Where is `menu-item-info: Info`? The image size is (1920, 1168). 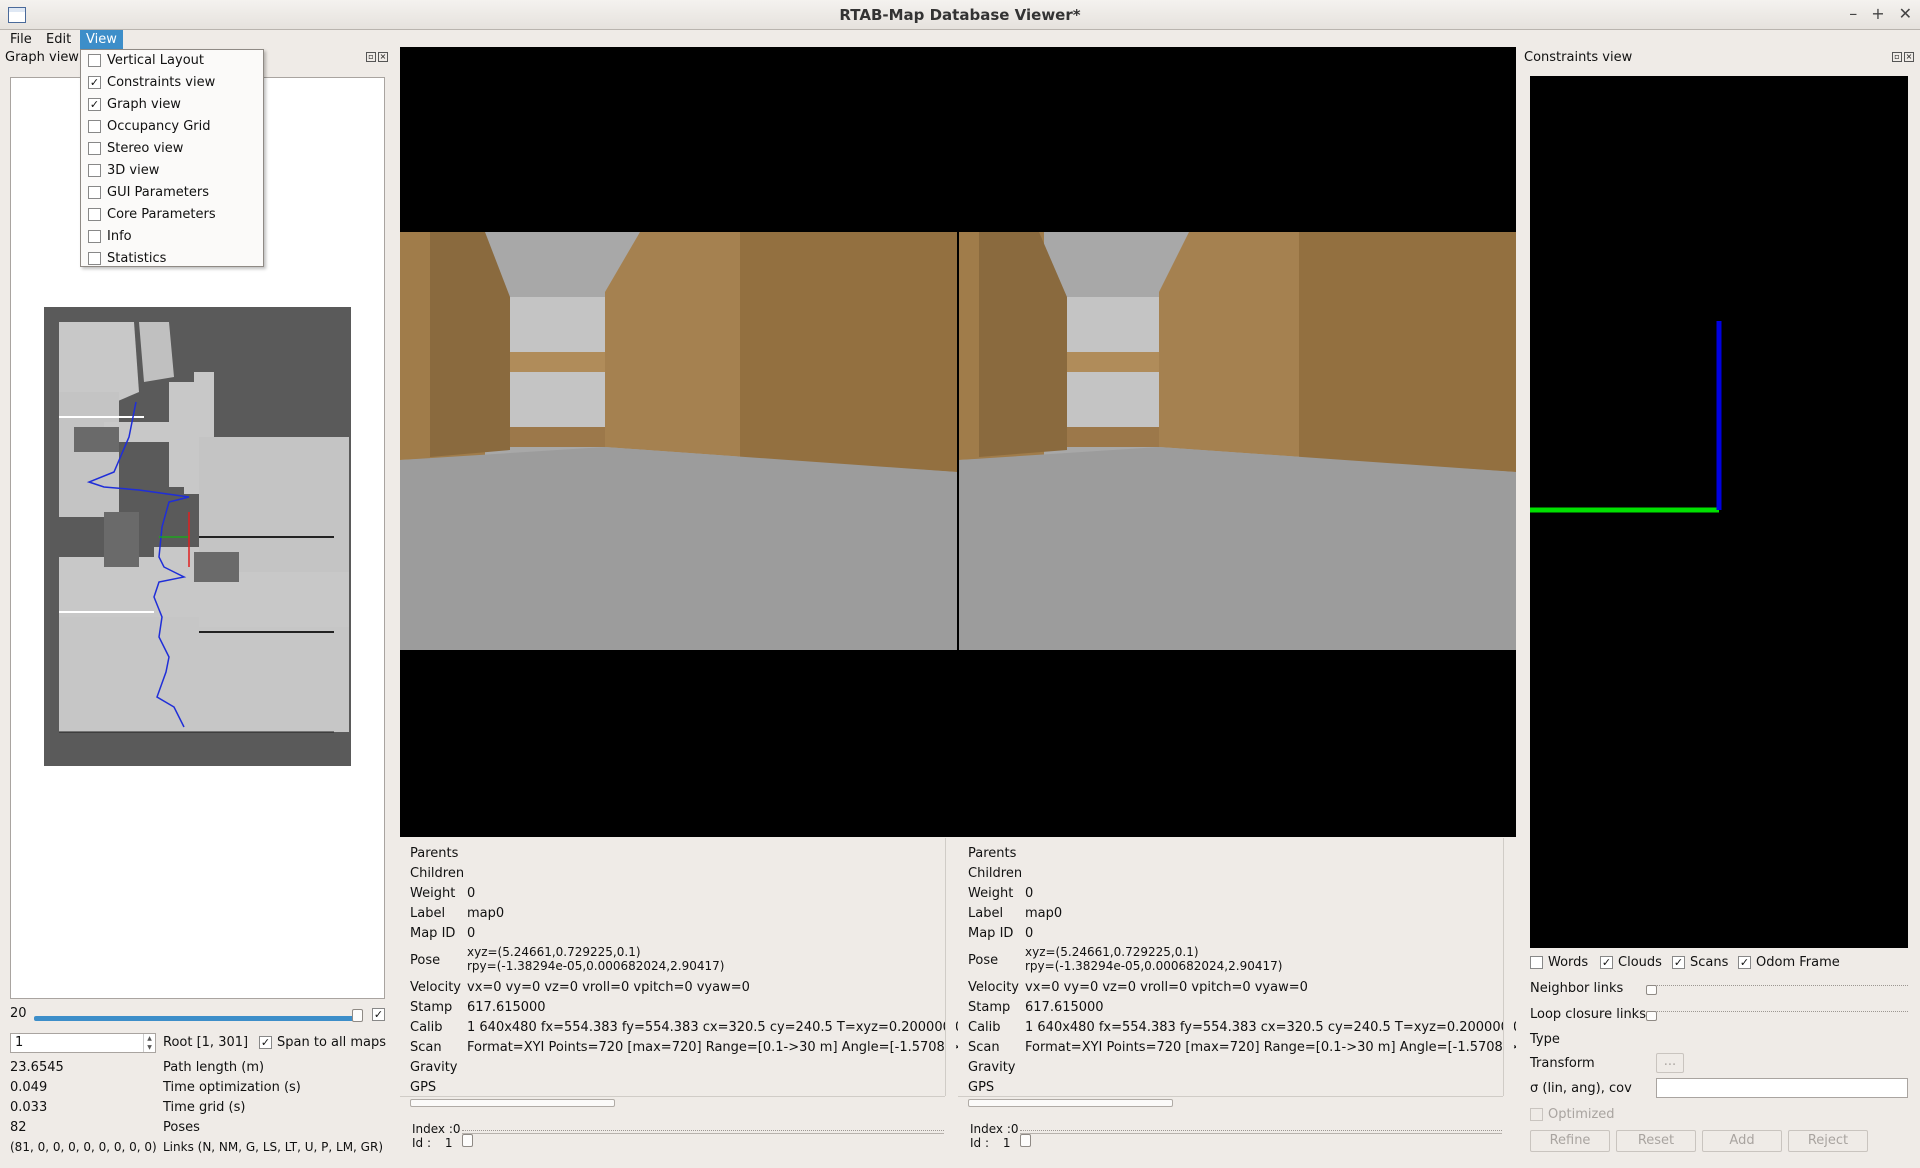 menu-item-info: Info is located at coordinates (172, 237).